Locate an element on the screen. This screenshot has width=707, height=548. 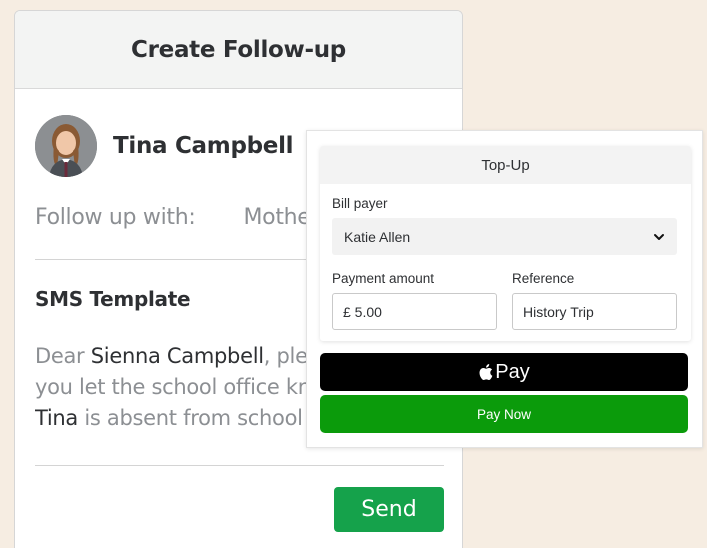
payment-amount-input: £ 5.00 is located at coordinates (414, 311).